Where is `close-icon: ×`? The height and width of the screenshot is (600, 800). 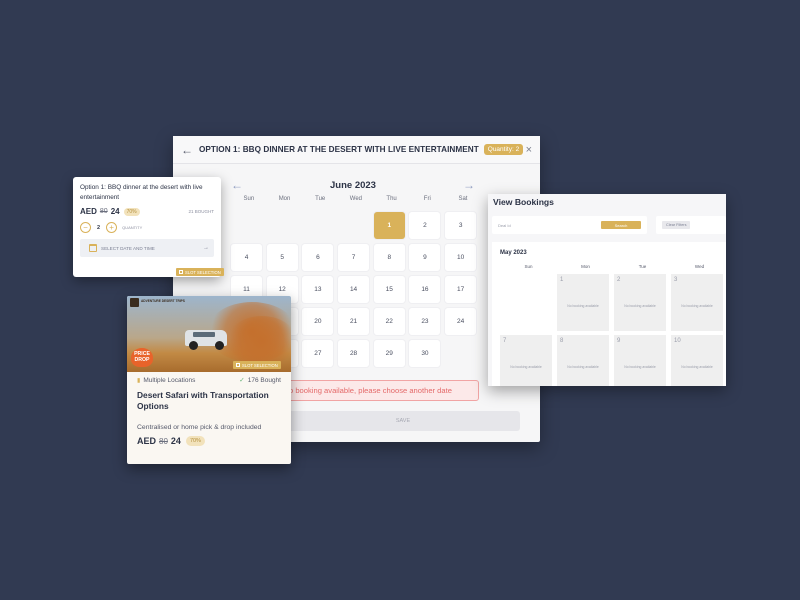 close-icon: × is located at coordinates (529, 150).